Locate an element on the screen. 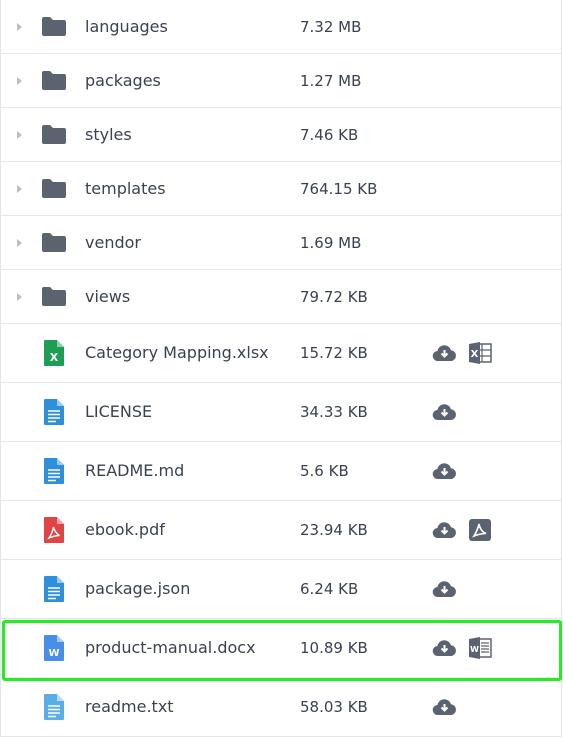 The width and height of the screenshot is (563, 739). folder-size: 764.15 KB is located at coordinates (339, 189).